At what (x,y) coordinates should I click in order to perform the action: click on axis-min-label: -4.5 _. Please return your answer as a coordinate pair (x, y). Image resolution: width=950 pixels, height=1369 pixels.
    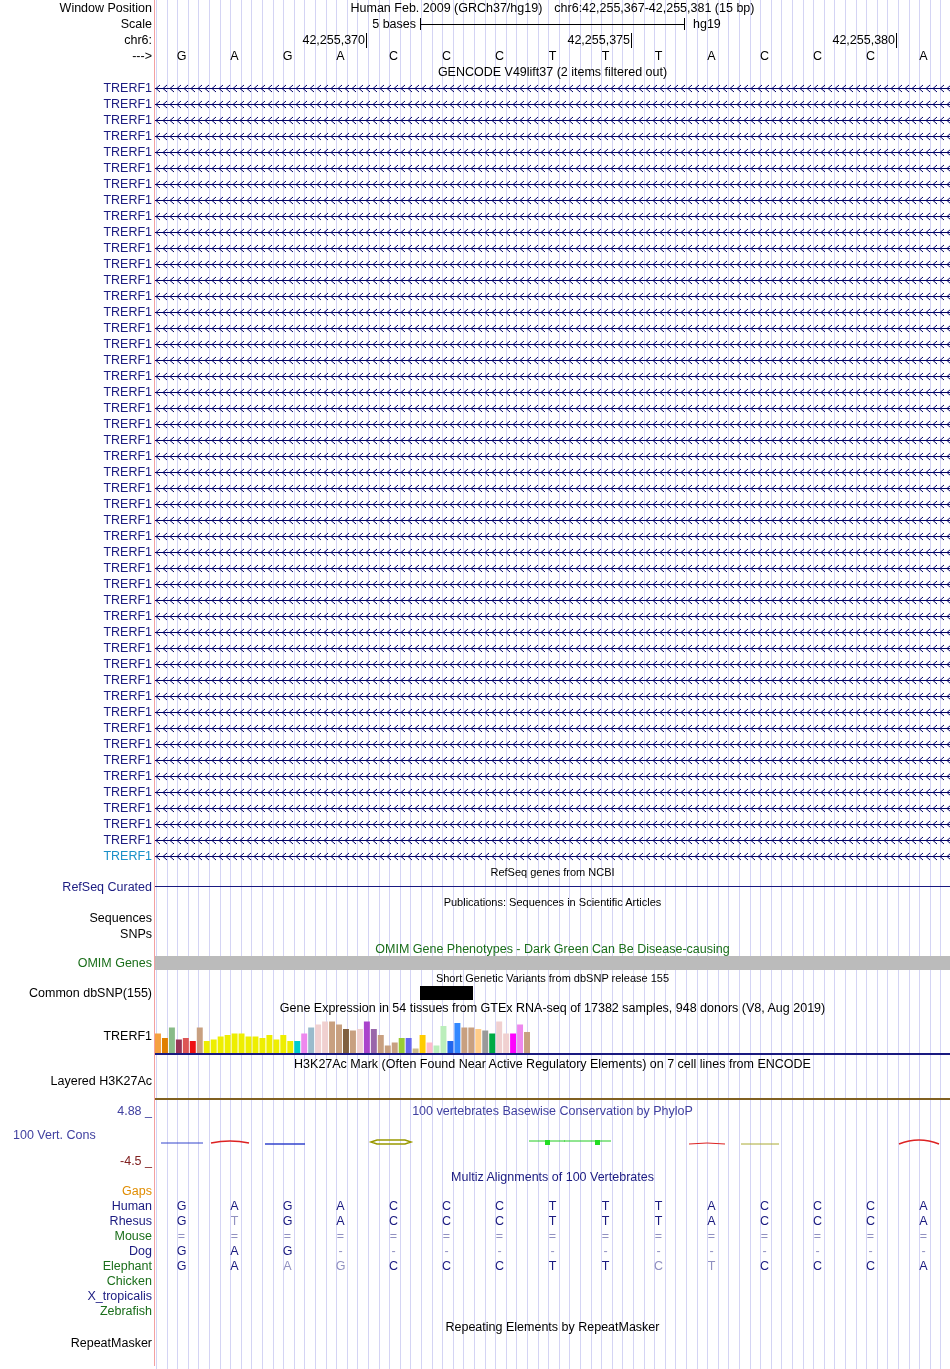
    Looking at the image, I should click on (136, 1161).